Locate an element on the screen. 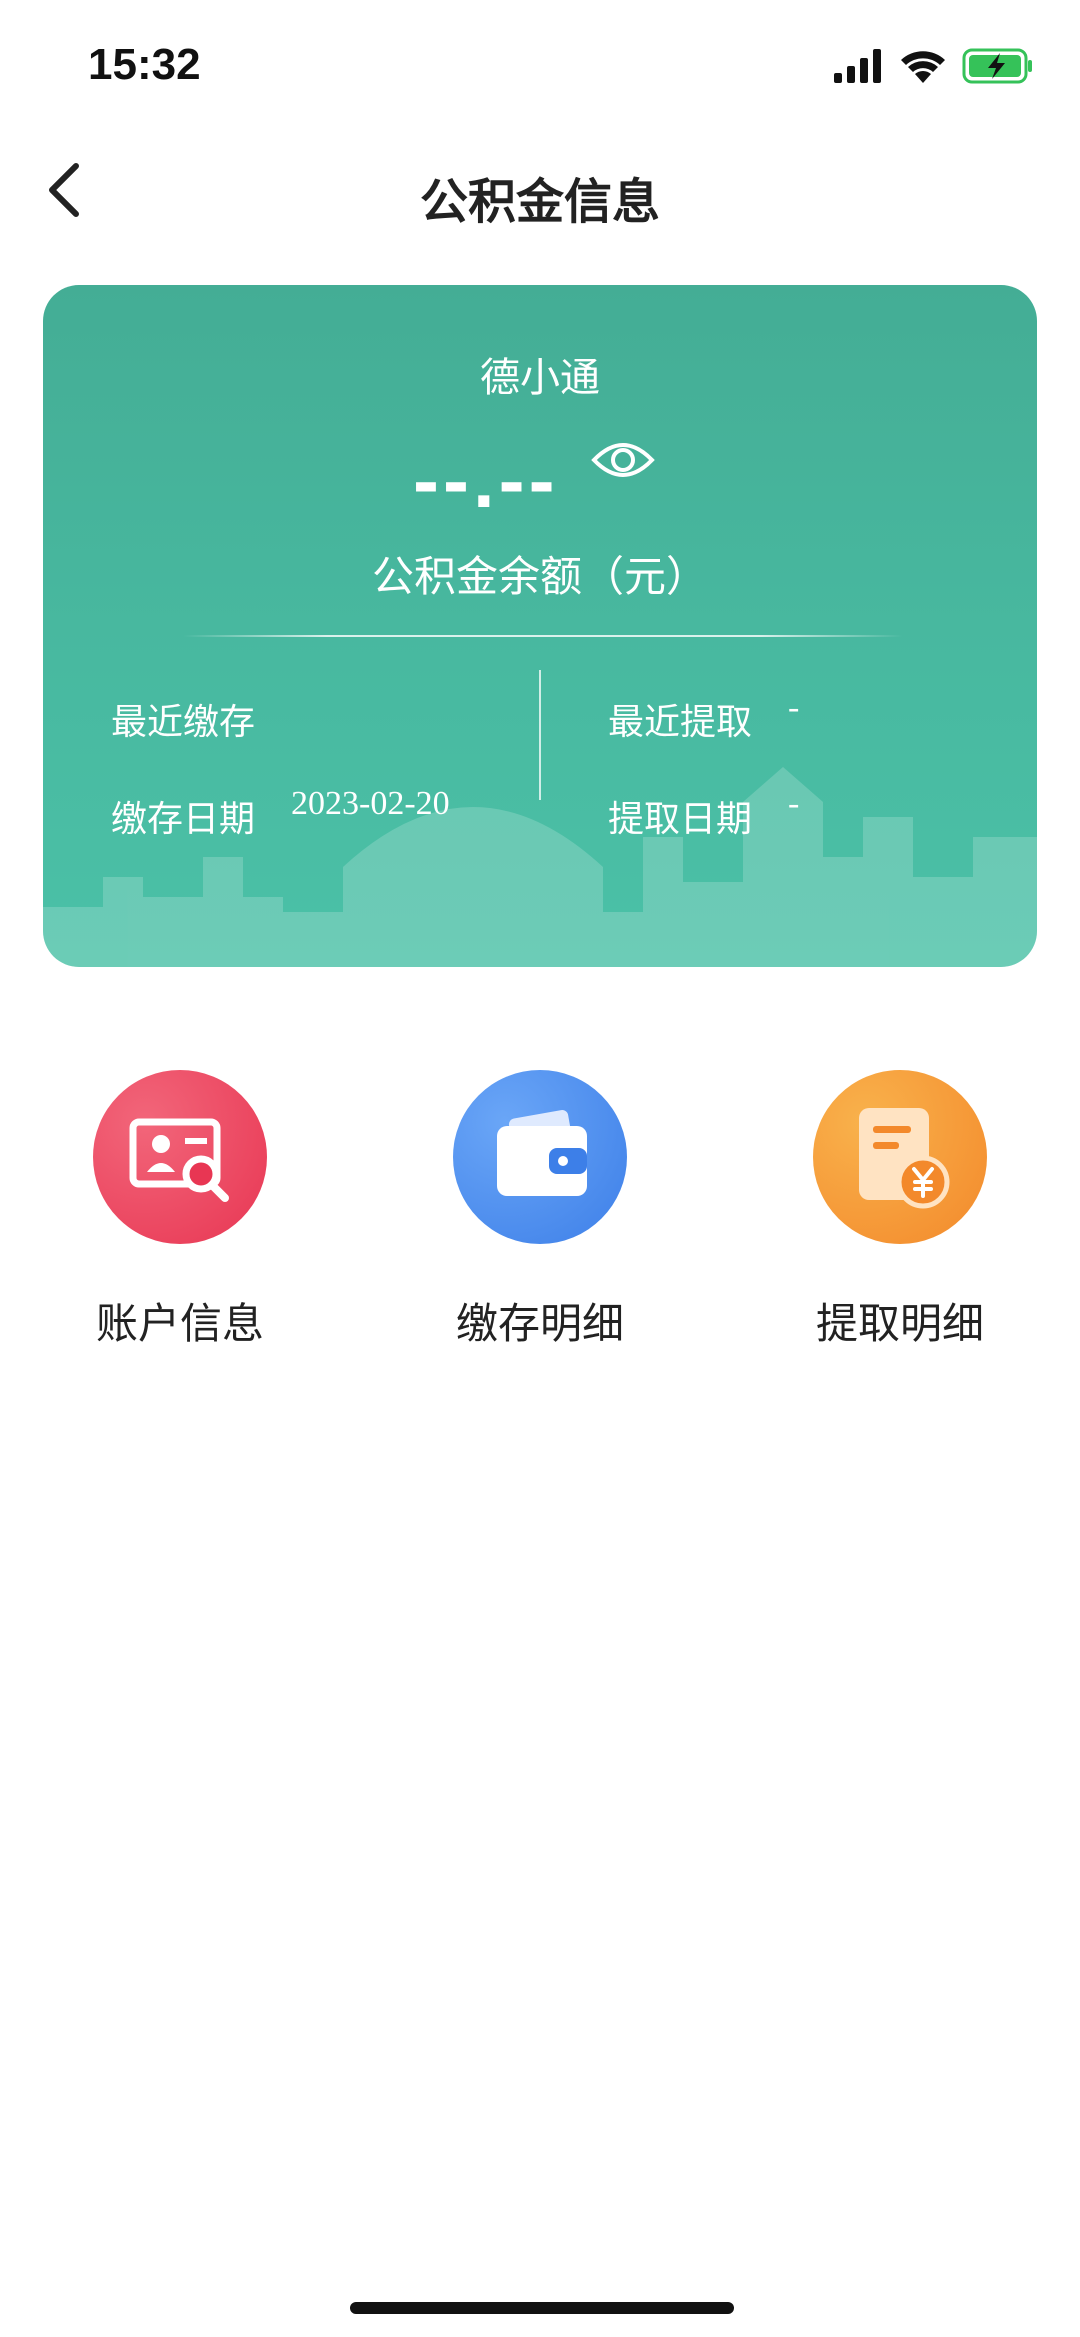 Image resolution: width=1080 pixels, height=2337 pixels. action-account-info-label: 账户信息 is located at coordinates (179, 1323).